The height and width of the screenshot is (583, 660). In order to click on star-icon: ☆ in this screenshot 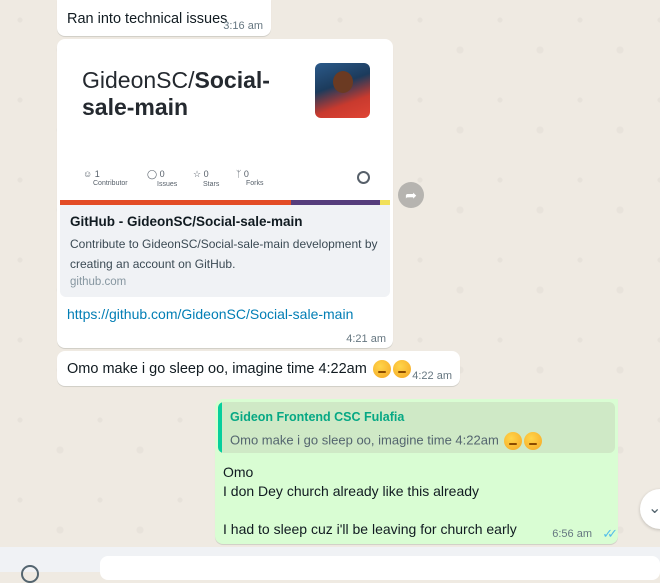, I will do `click(197, 174)`.